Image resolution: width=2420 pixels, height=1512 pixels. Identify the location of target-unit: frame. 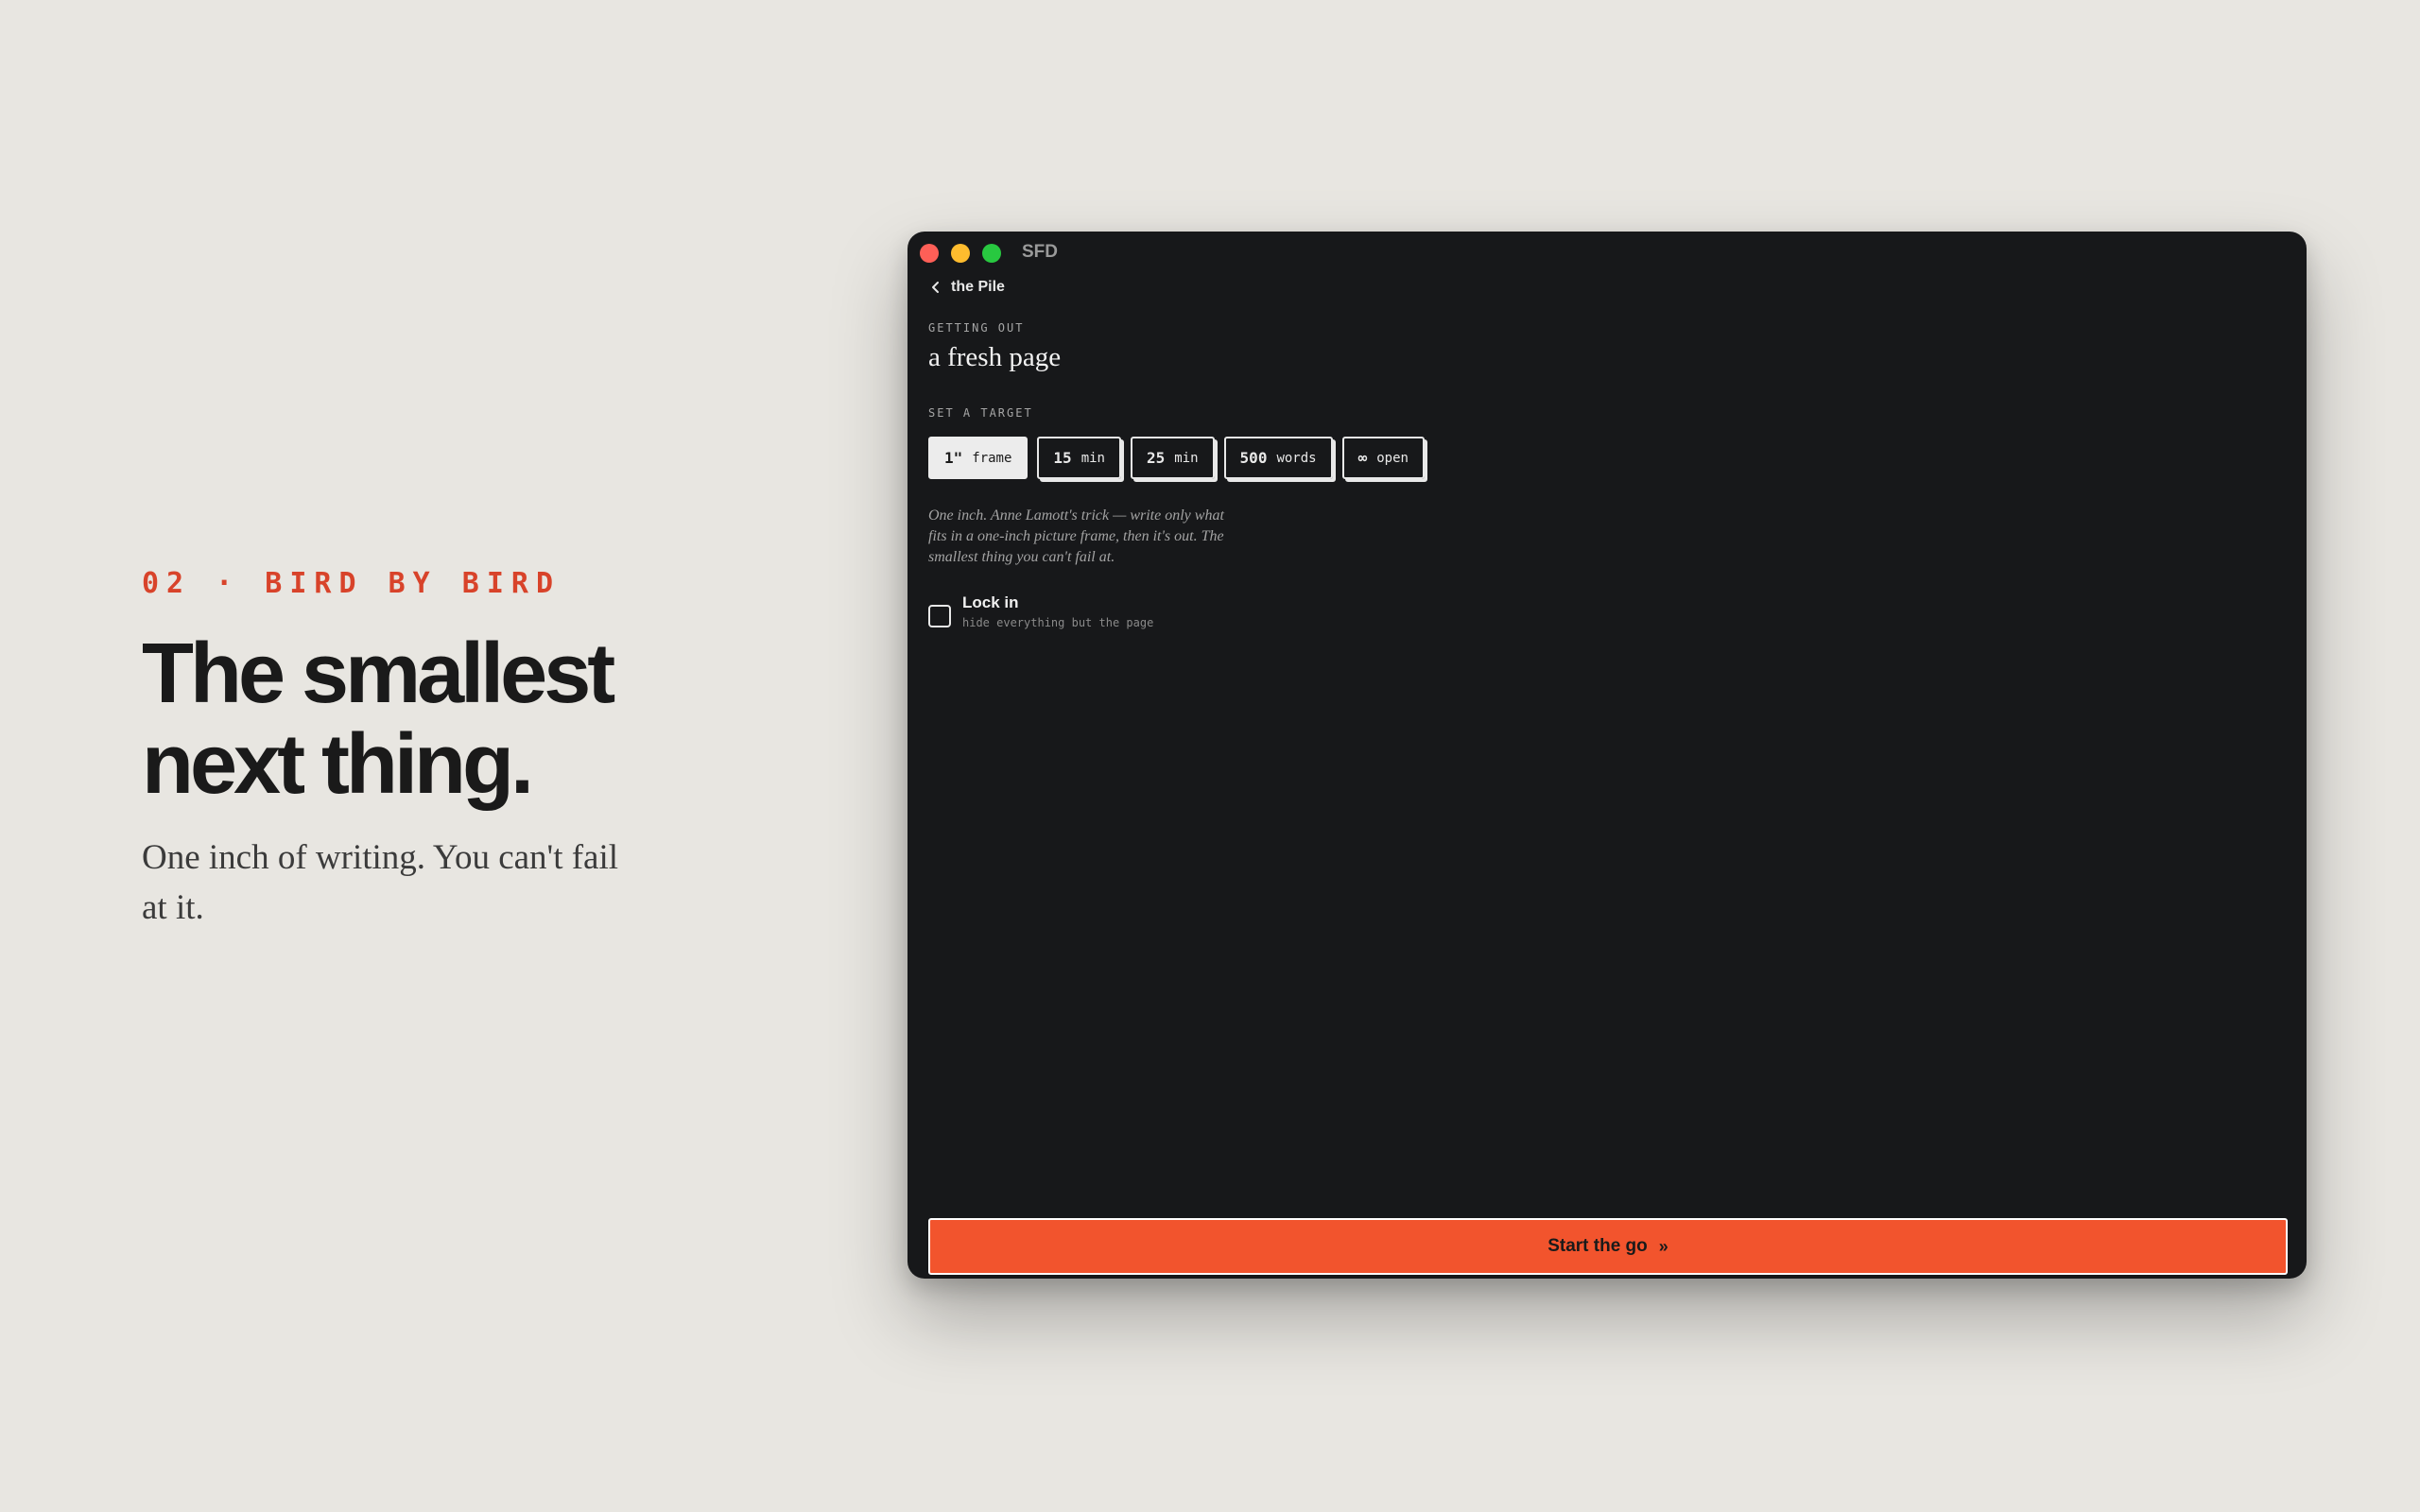
(992, 458).